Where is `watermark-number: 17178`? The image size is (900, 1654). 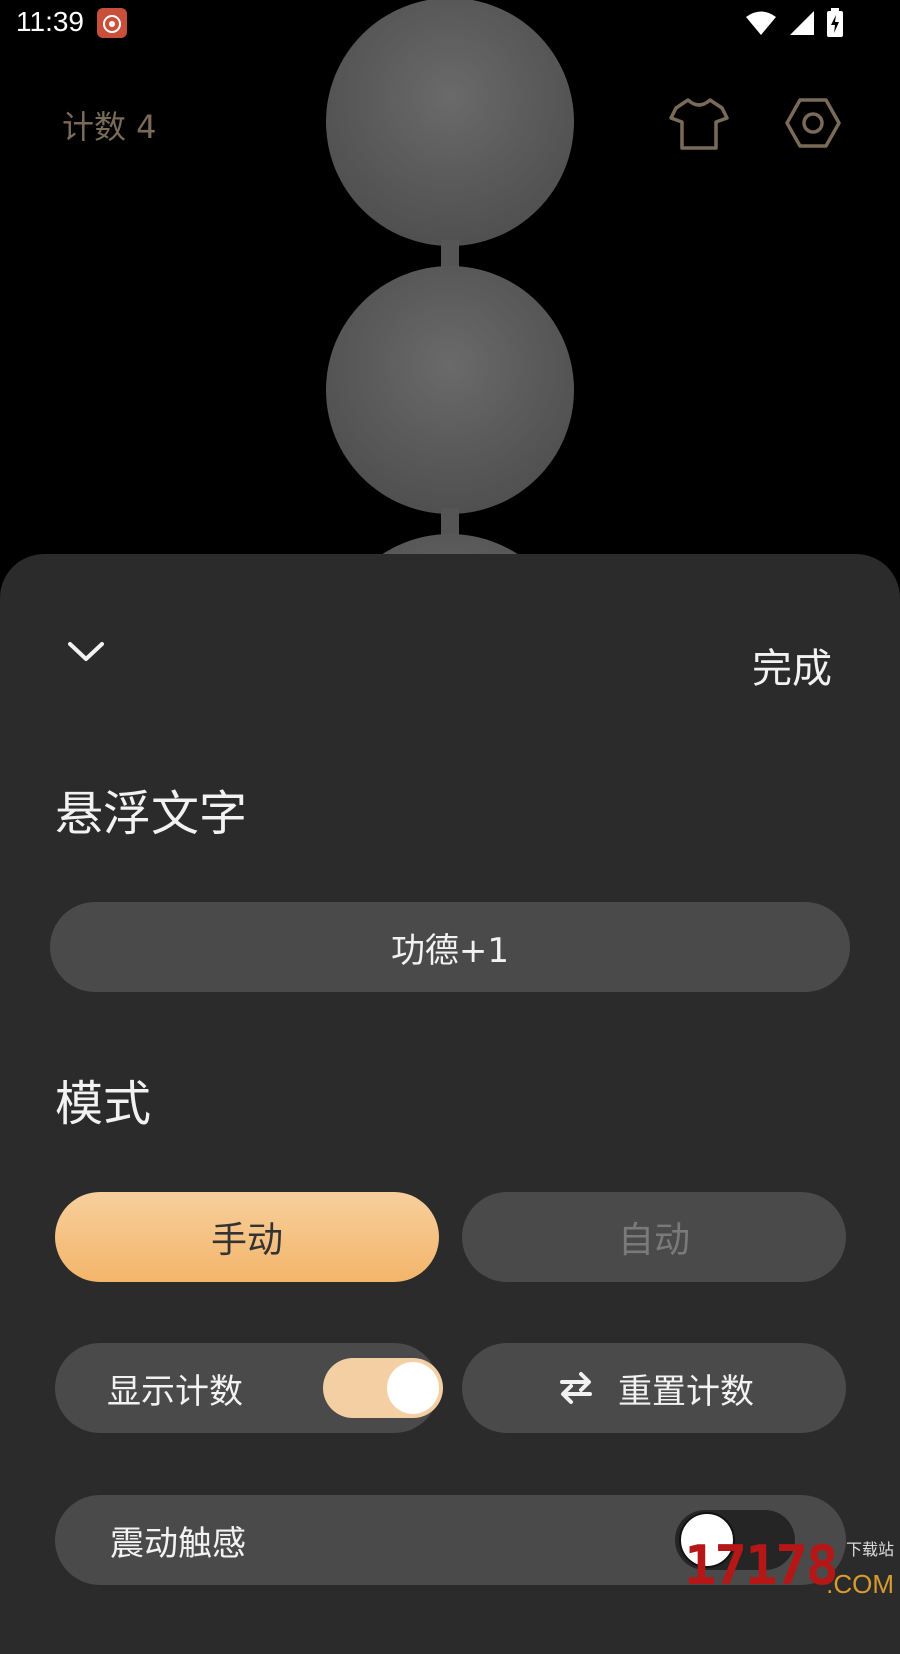
watermark-number: 17178 is located at coordinates (761, 1565).